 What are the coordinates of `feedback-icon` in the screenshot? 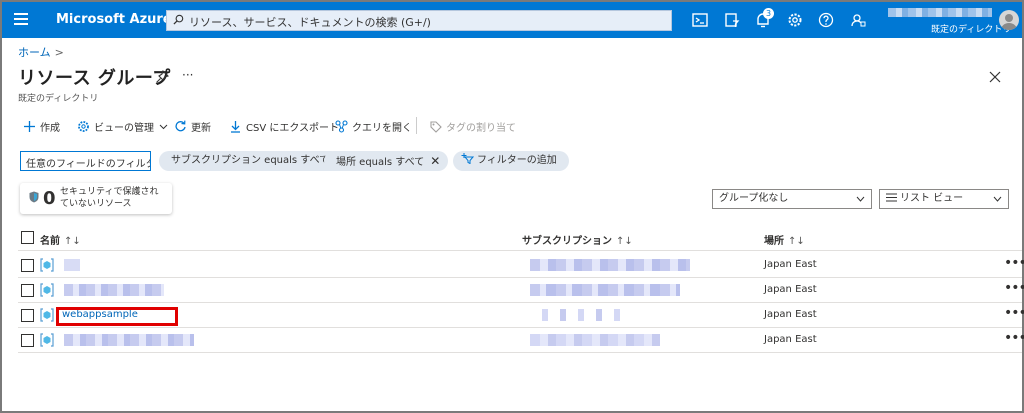 It's located at (858, 20).